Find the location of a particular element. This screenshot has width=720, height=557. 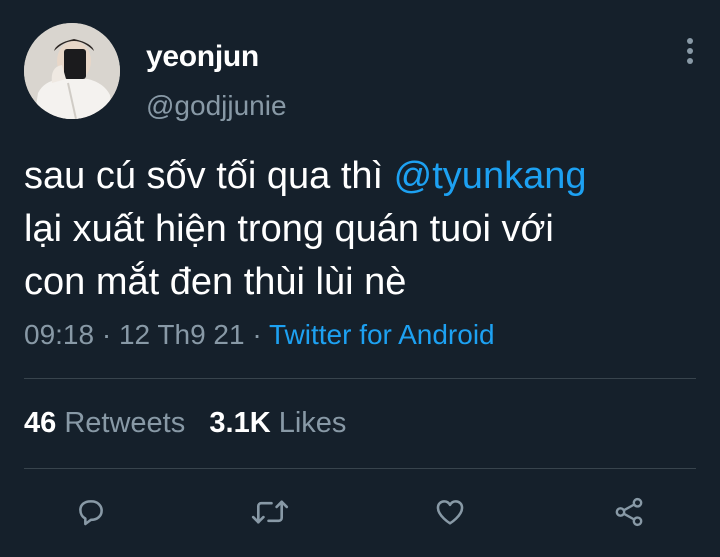

more-vertical-icon is located at coordinates (690, 53).